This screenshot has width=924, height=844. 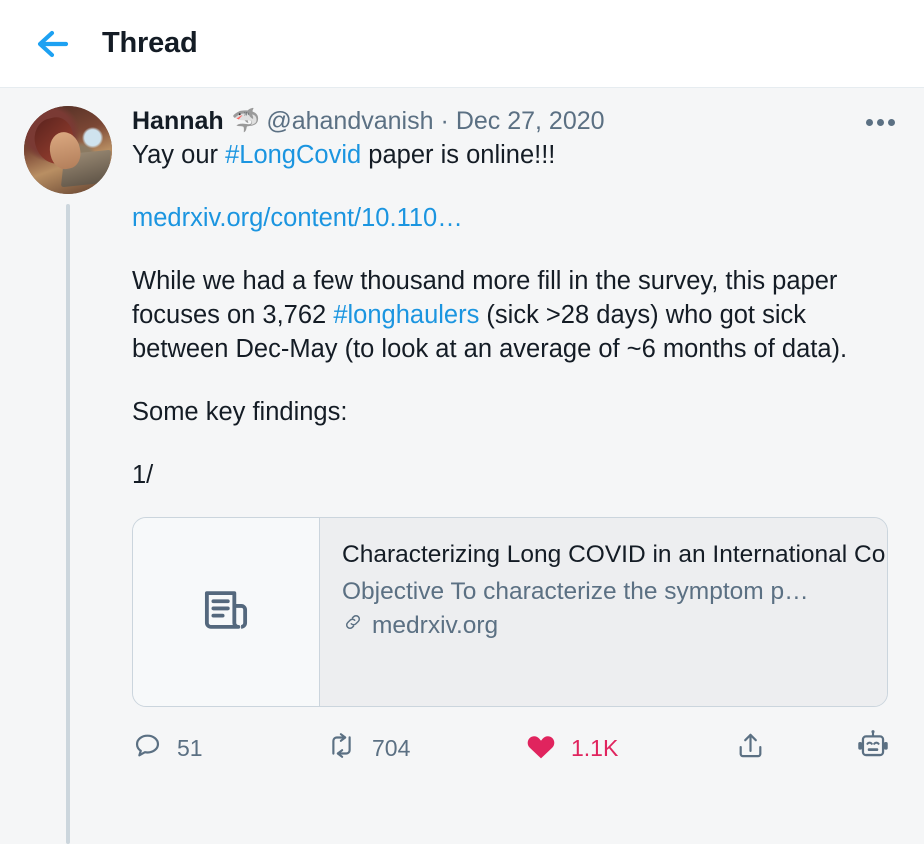 I want to click on avatar-column, so click(x=68, y=475).